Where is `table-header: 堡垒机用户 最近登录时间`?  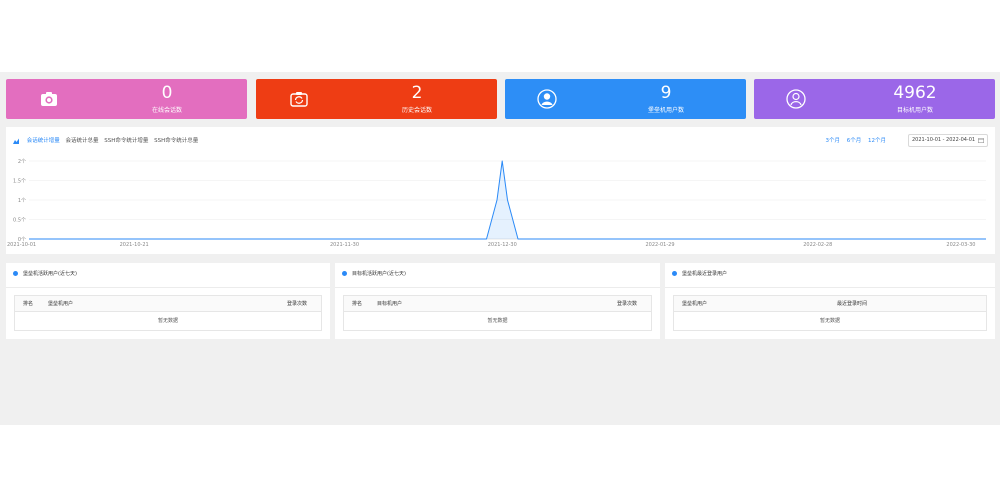 table-header: 堡垒机用户 最近登录时间 is located at coordinates (830, 304).